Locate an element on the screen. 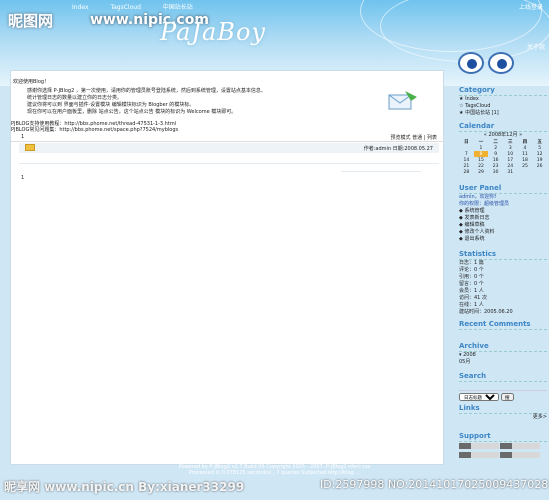 This screenshot has width=549, height=500. archive-month: 05月 is located at coordinates (503, 362).